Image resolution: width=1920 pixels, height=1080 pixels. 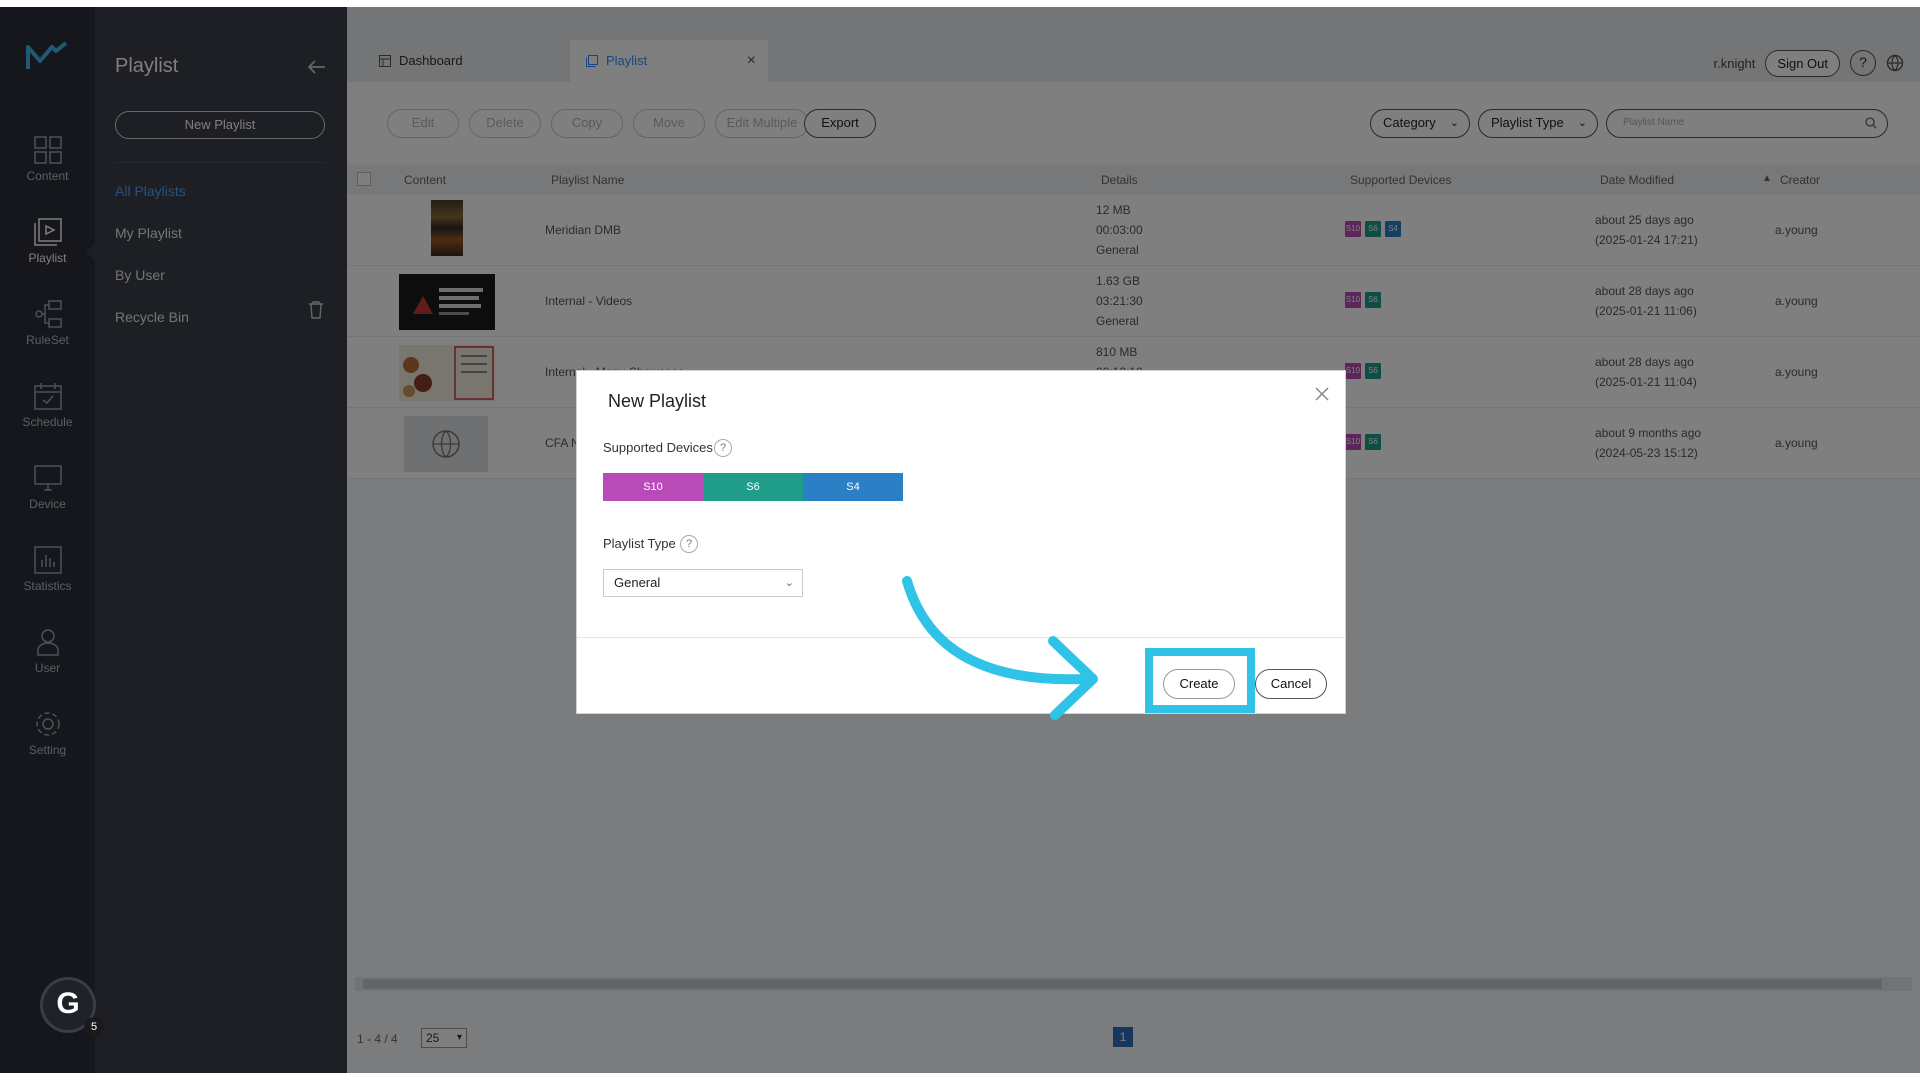 I want to click on playlist-type-value: General, so click(x=637, y=582).